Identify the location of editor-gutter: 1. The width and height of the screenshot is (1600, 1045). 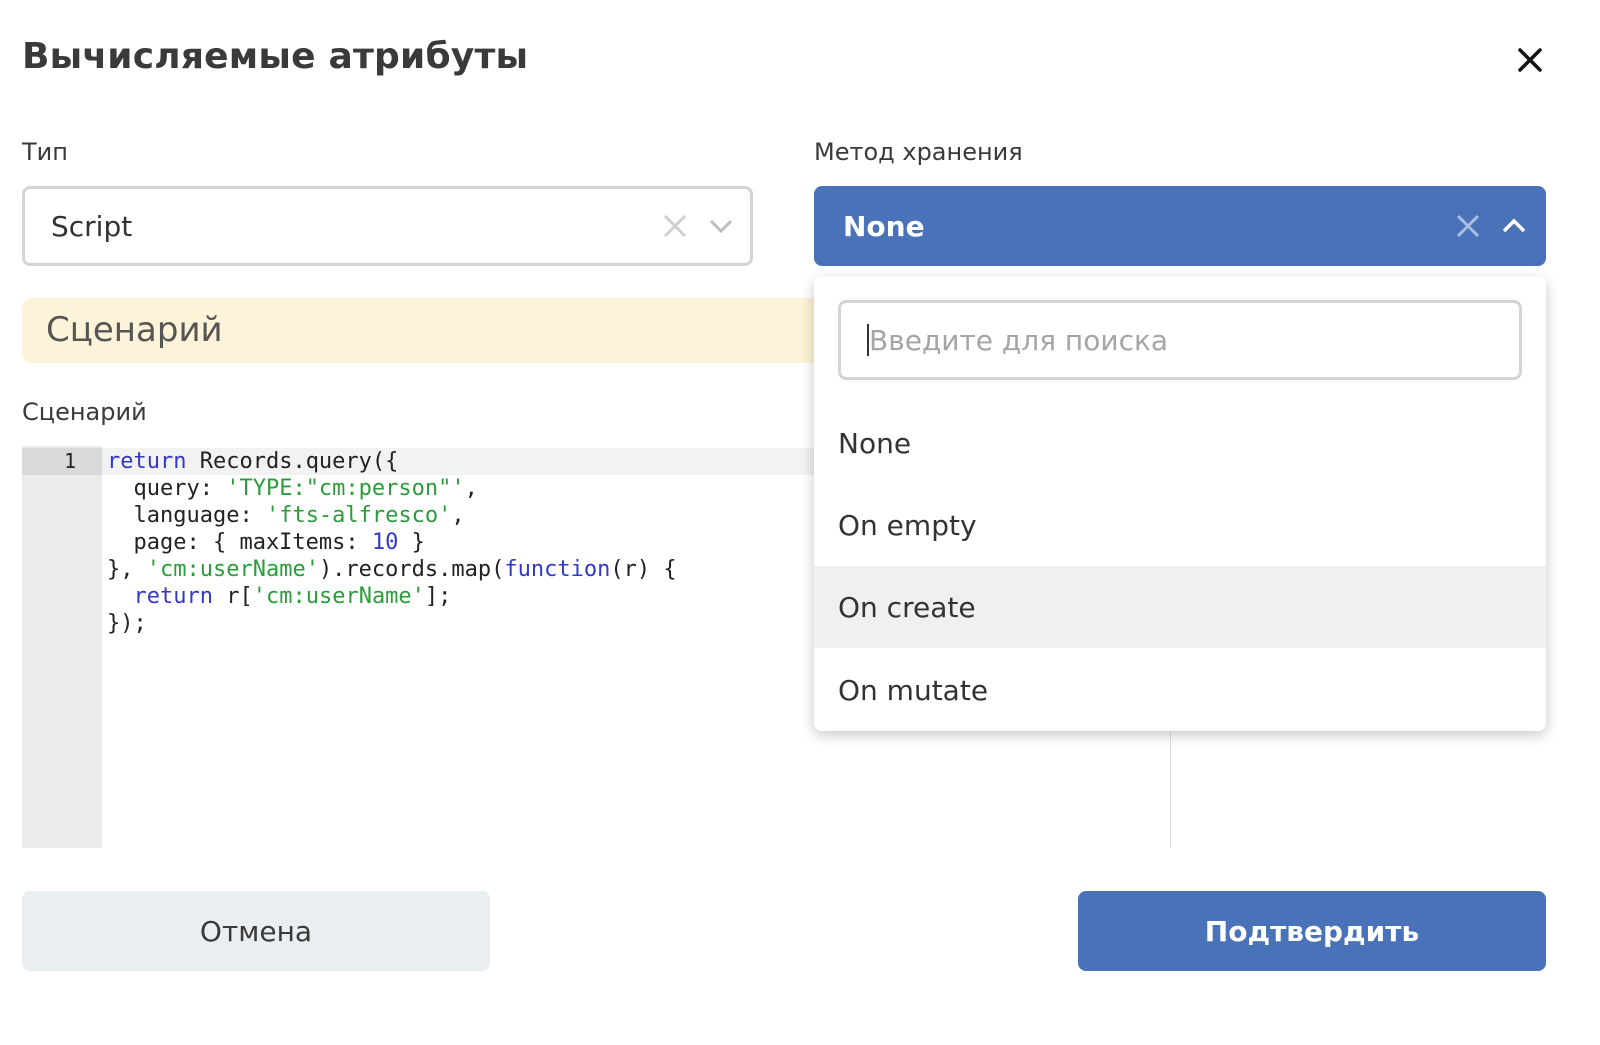
(62, 647).